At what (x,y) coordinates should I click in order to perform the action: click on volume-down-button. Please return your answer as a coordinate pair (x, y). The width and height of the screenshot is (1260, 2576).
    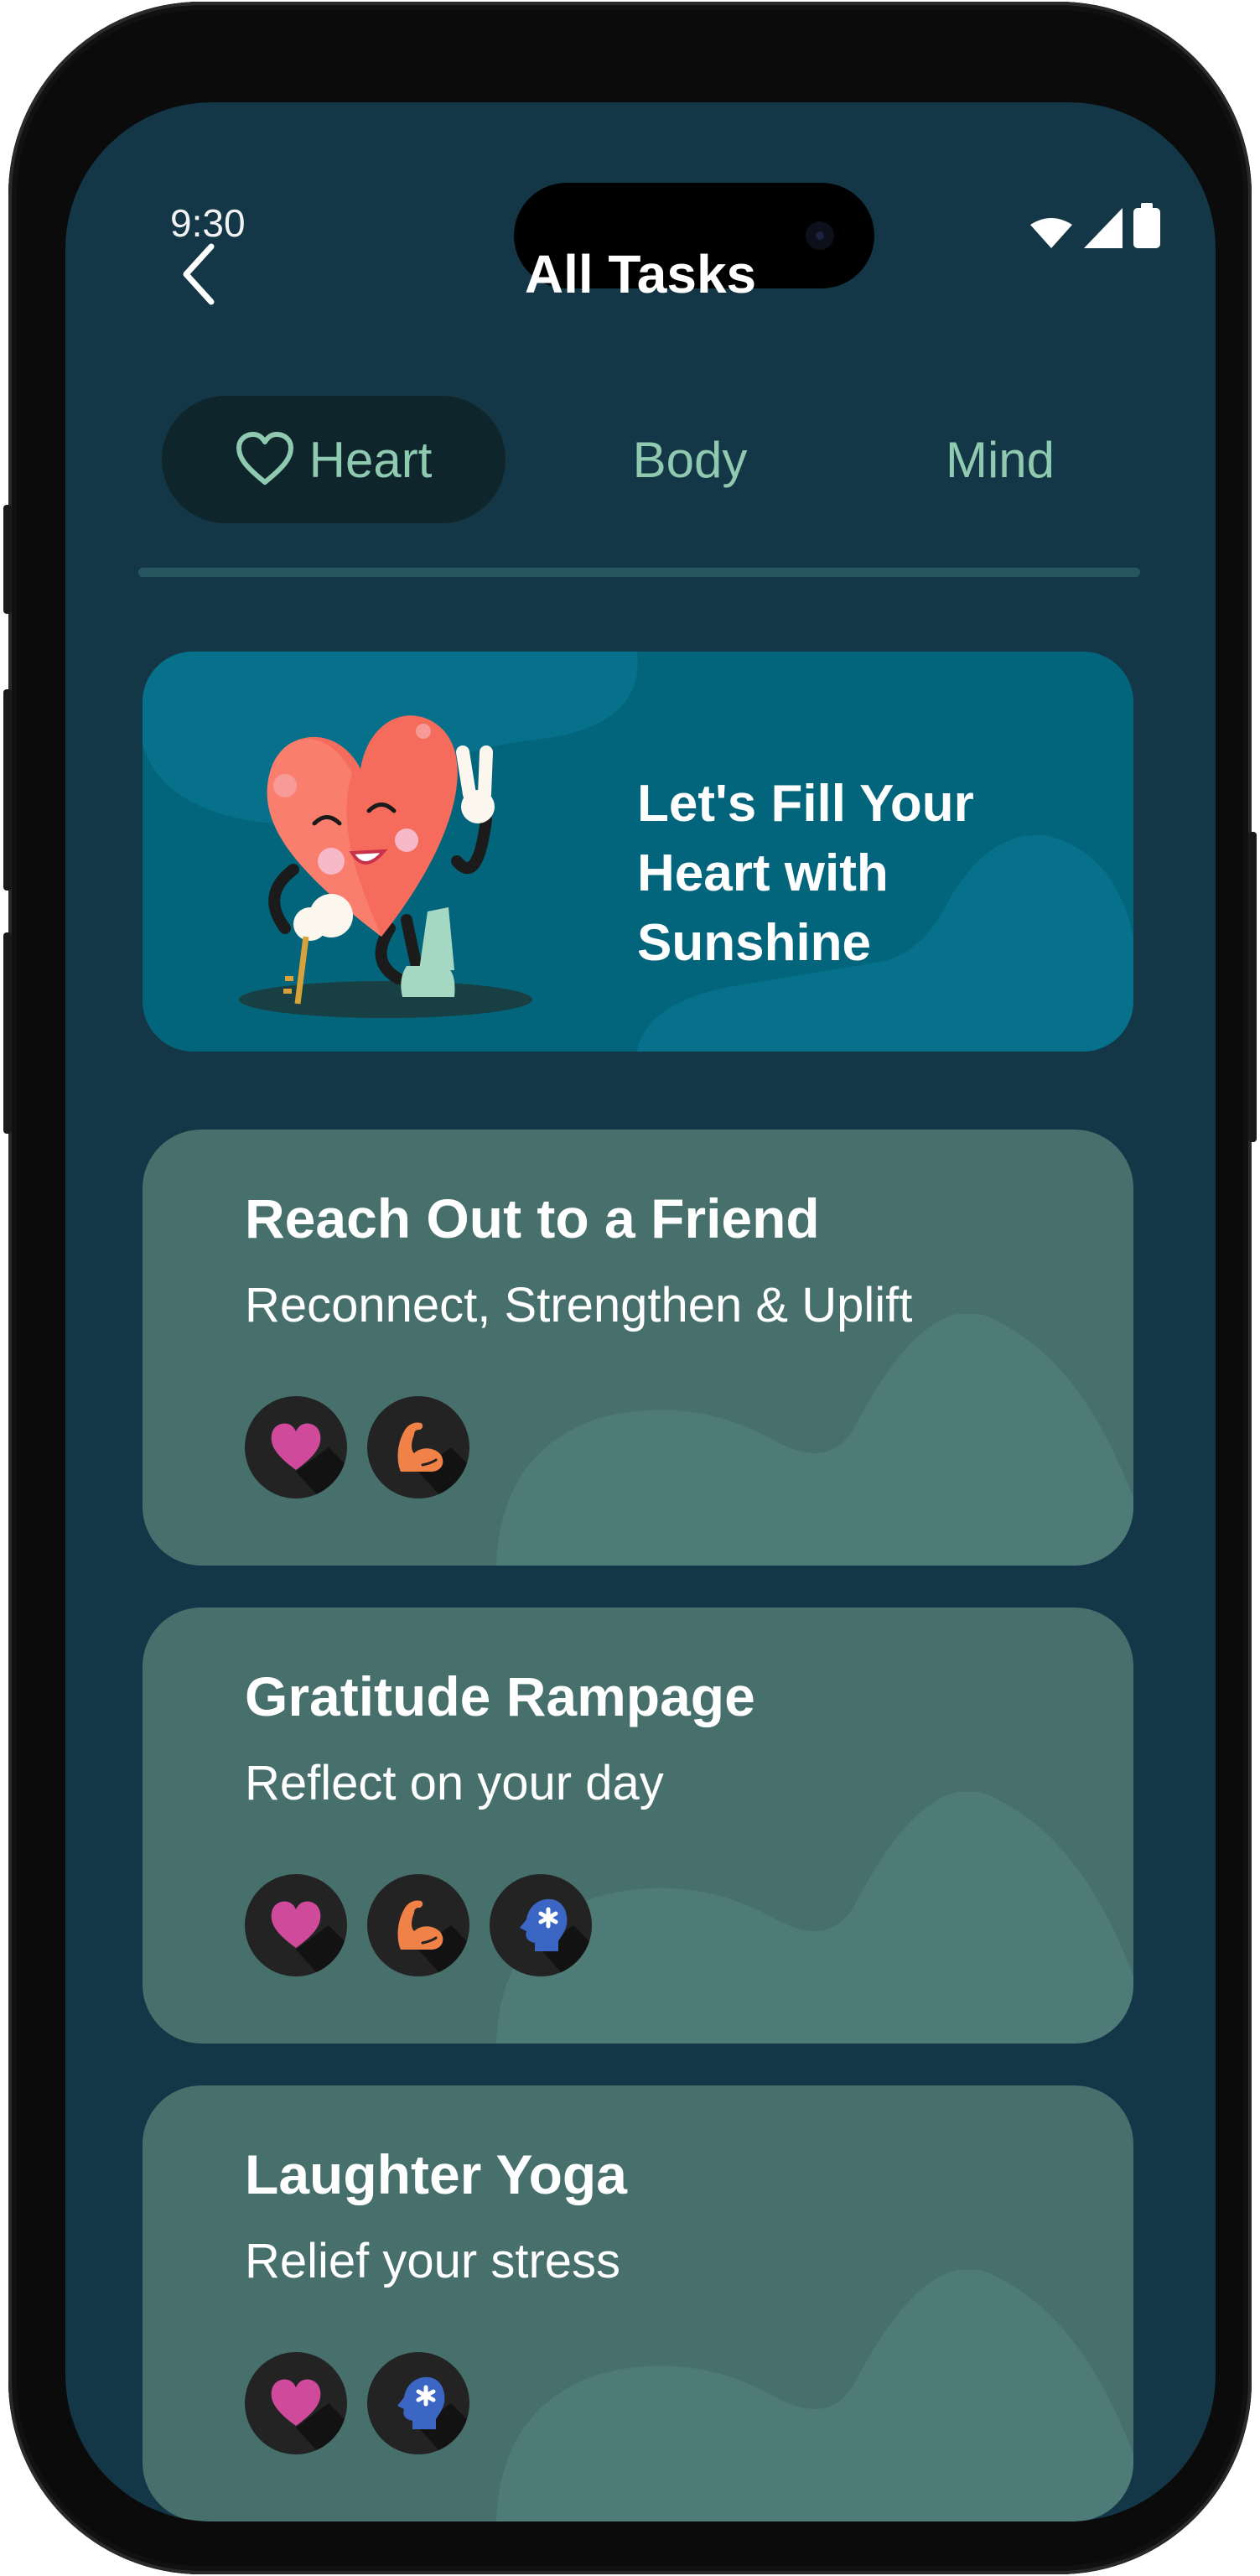
    Looking at the image, I should click on (7, 1033).